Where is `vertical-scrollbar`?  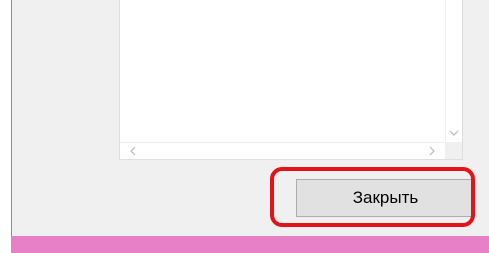
vertical-scrollbar is located at coordinates (453, 71).